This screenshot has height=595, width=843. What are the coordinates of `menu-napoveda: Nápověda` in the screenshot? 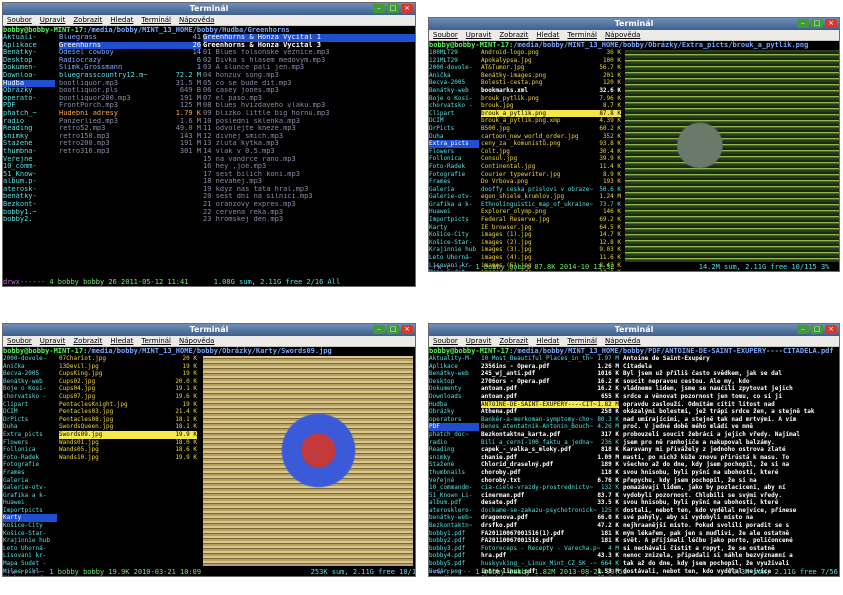 It's located at (196, 341).